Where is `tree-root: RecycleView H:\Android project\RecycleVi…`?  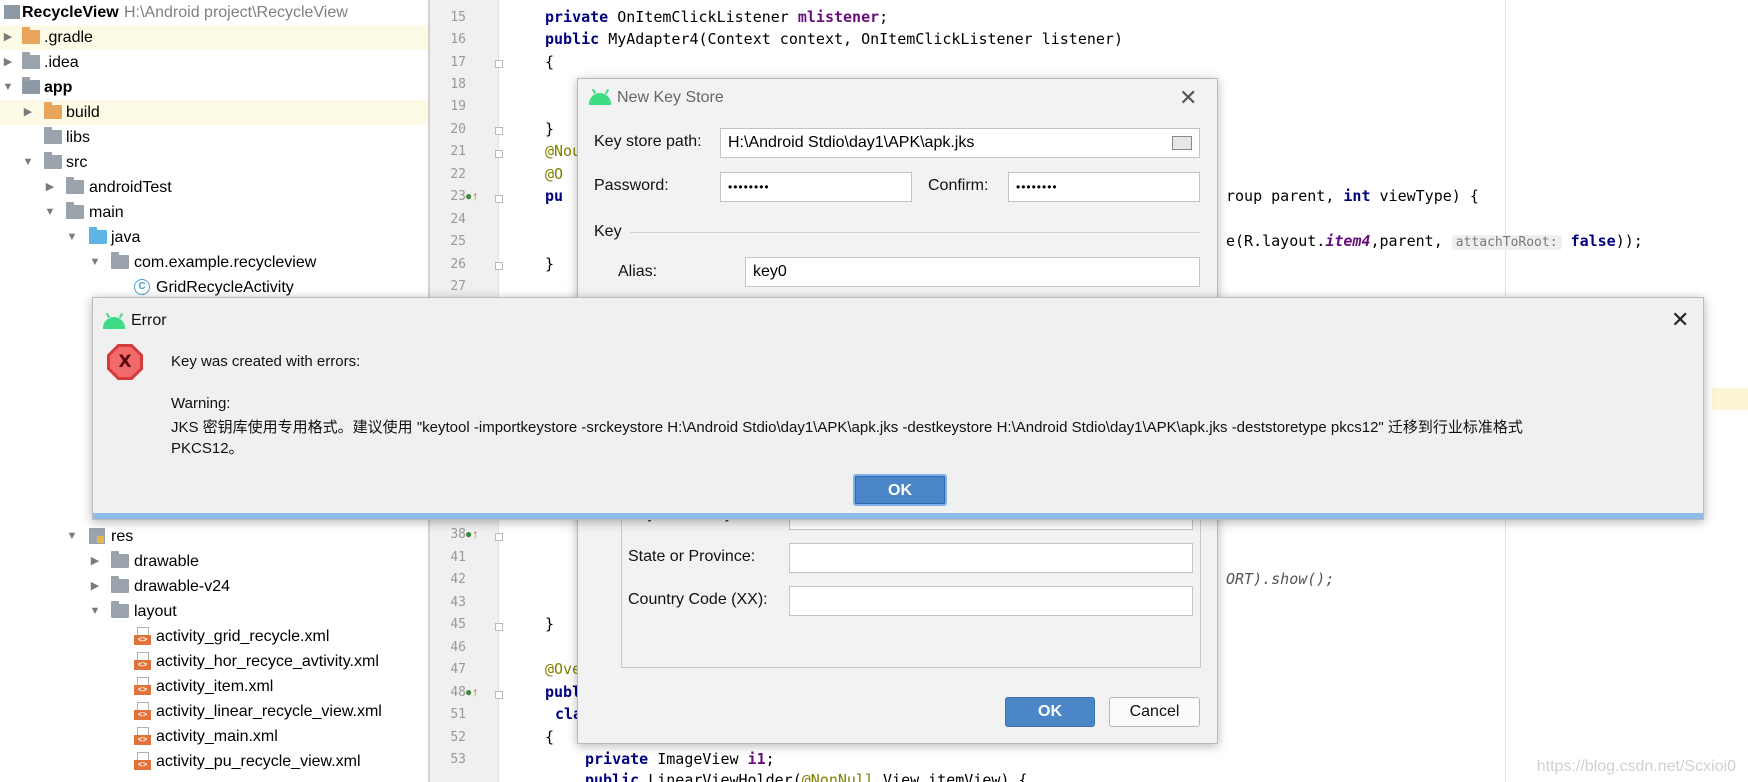
tree-root: RecycleView H:\Android project\RecycleVi… is located at coordinates (214, 12).